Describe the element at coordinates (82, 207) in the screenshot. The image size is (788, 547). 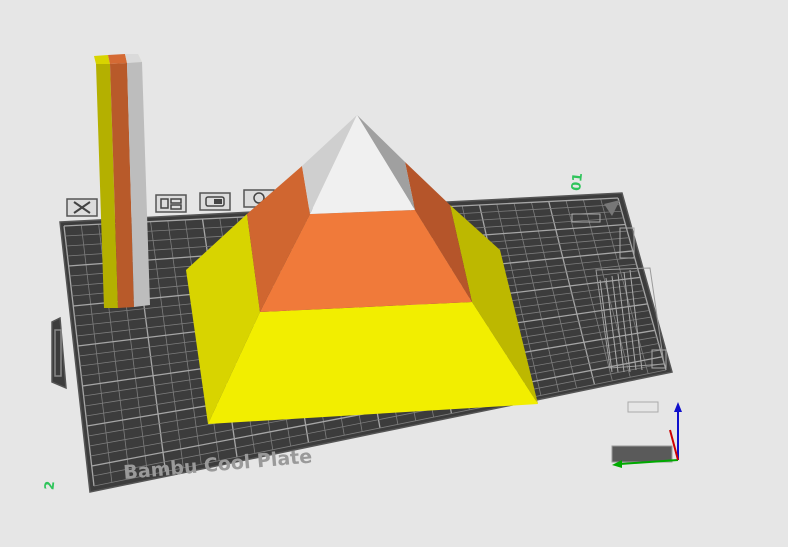
I see `close-plate-icon` at that location.